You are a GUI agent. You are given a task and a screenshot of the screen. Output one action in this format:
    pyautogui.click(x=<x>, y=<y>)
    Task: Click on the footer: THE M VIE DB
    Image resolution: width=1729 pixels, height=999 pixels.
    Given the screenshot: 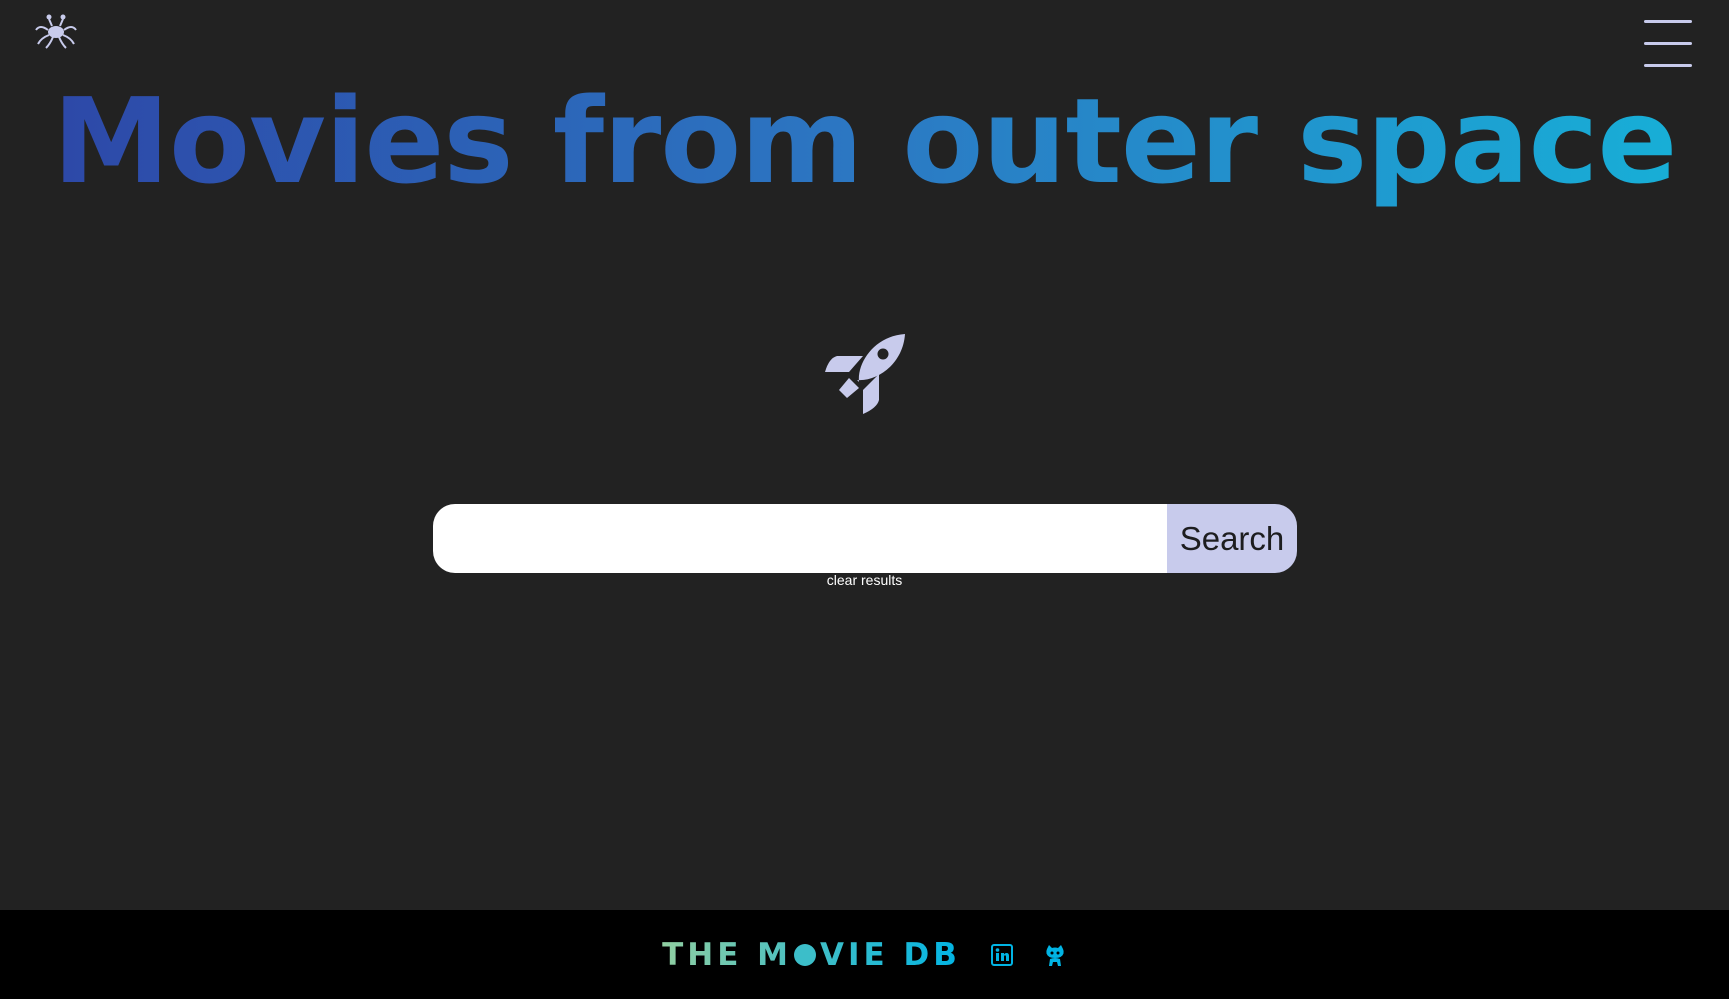 What is the action you would take?
    pyautogui.click(x=864, y=954)
    